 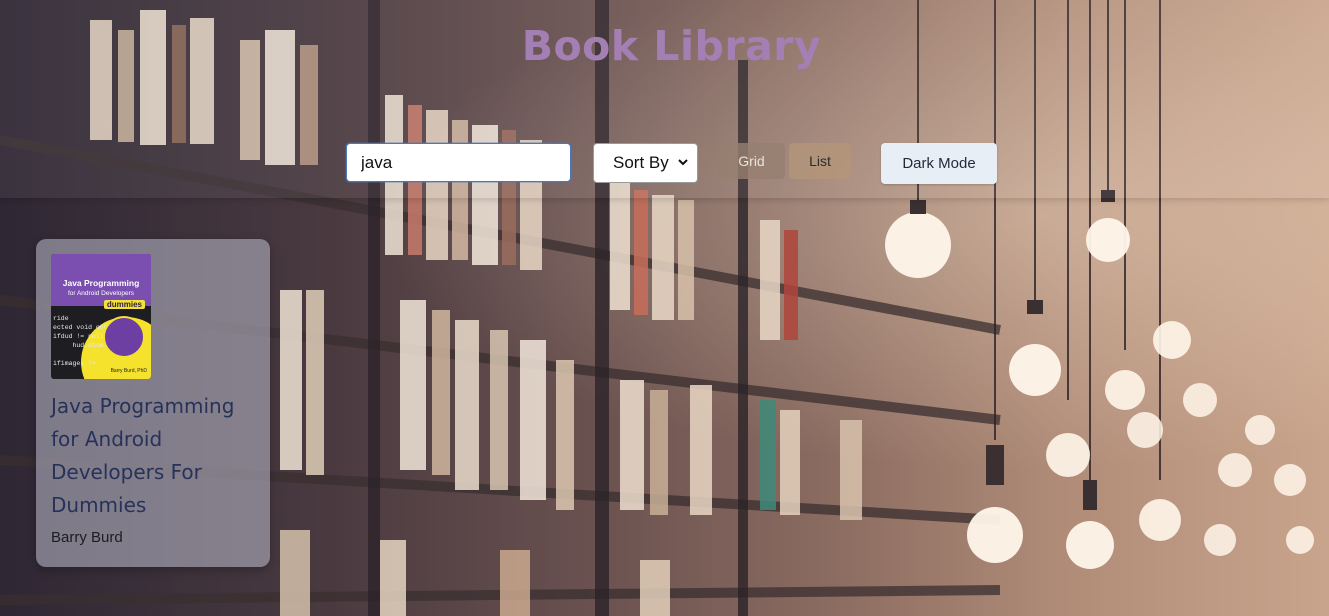 What do you see at coordinates (458, 162) in the screenshot?
I see `search-input` at bounding box center [458, 162].